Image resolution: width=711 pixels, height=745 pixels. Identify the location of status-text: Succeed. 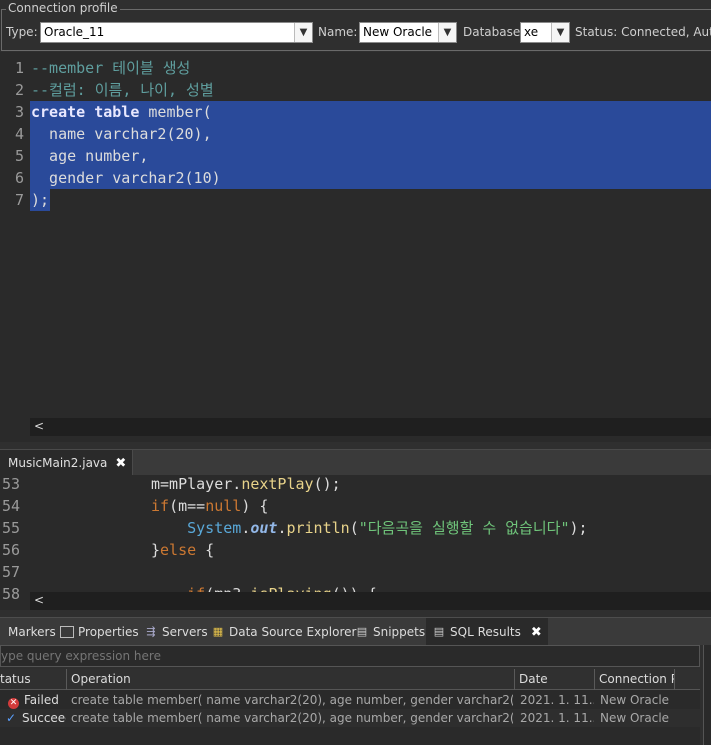
(44, 718).